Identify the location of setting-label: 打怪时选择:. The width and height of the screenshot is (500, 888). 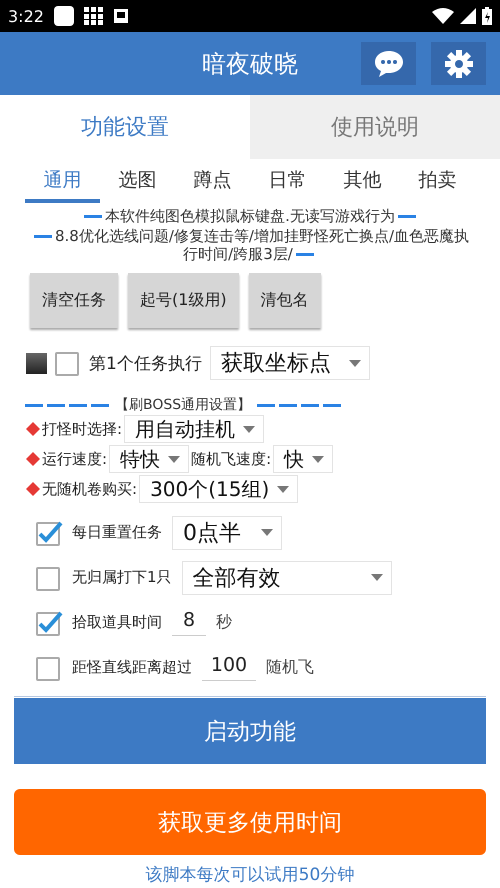
(82, 429).